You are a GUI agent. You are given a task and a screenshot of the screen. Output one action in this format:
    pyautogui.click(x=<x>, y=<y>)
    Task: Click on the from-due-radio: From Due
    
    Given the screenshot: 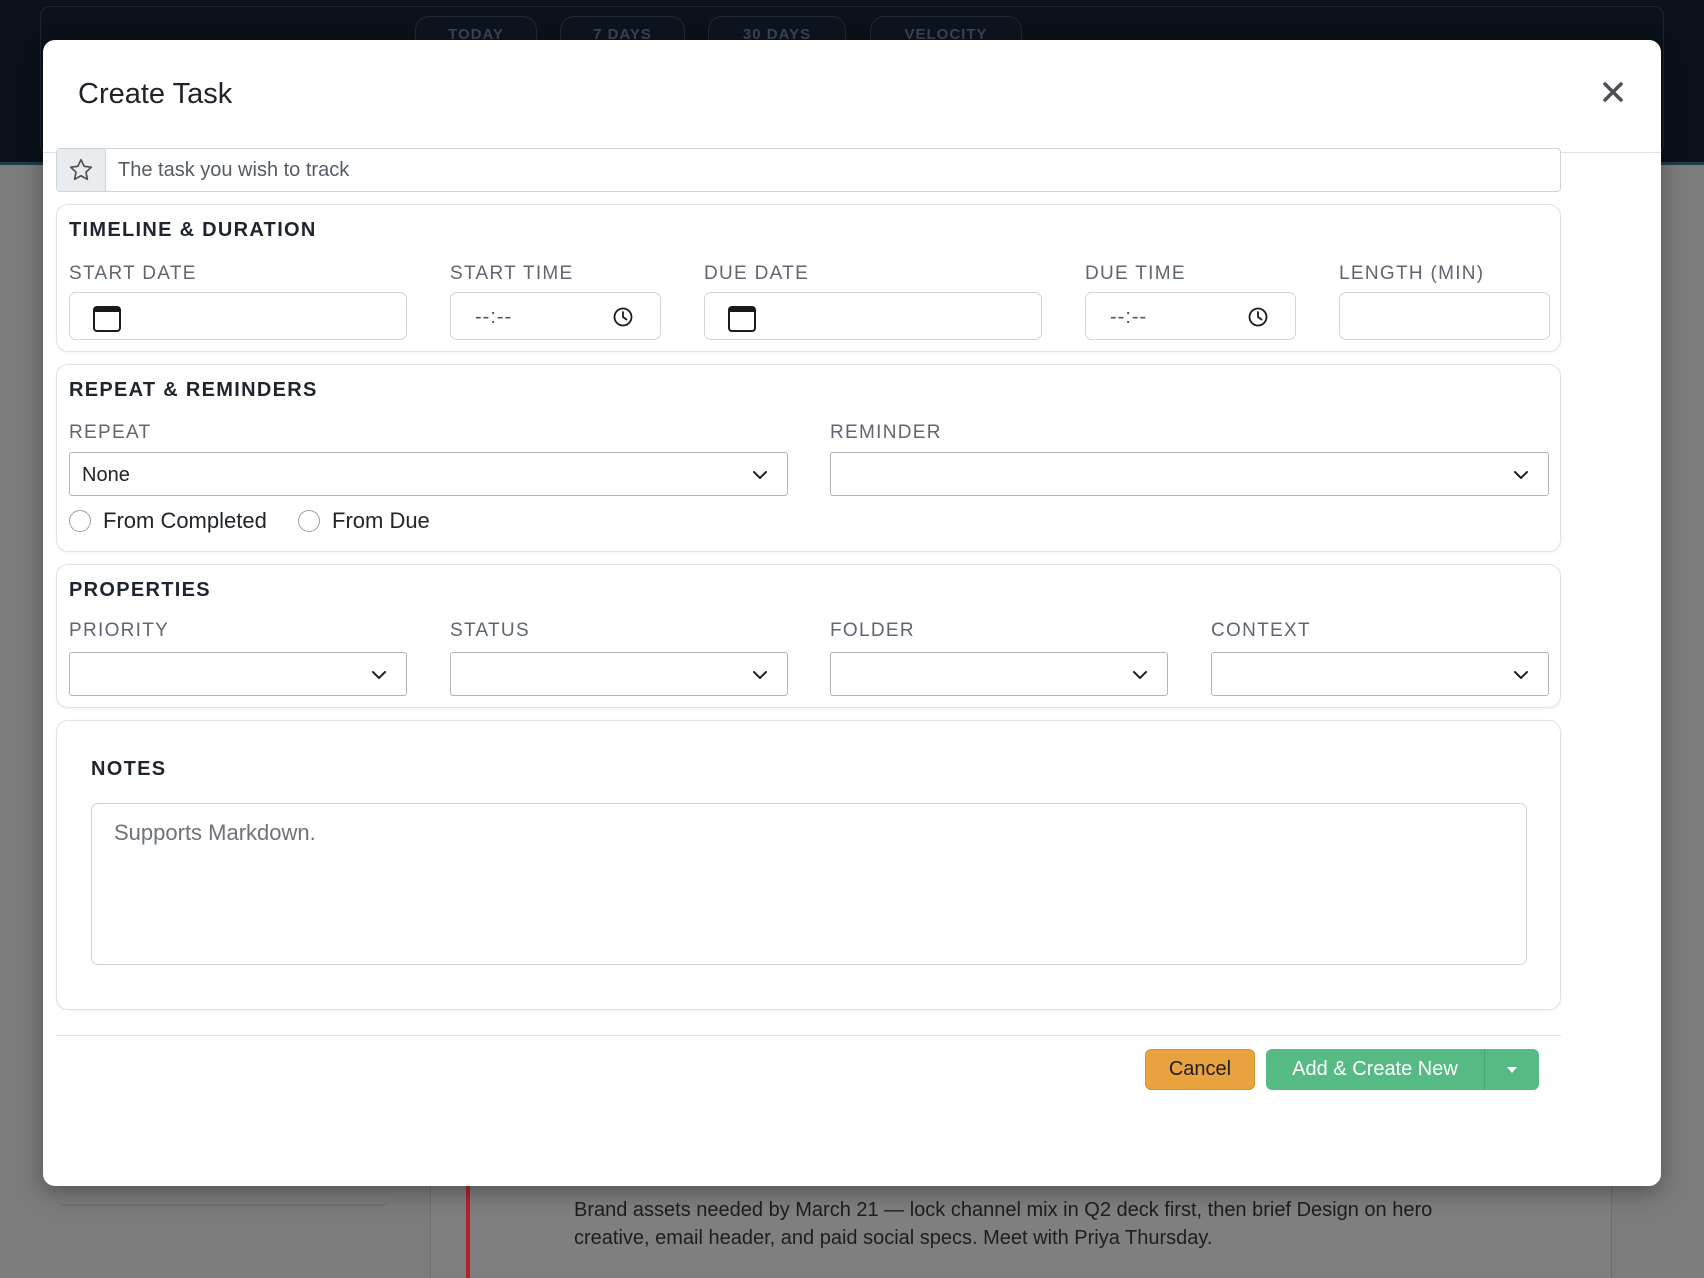 What is the action you would take?
    pyautogui.click(x=364, y=521)
    